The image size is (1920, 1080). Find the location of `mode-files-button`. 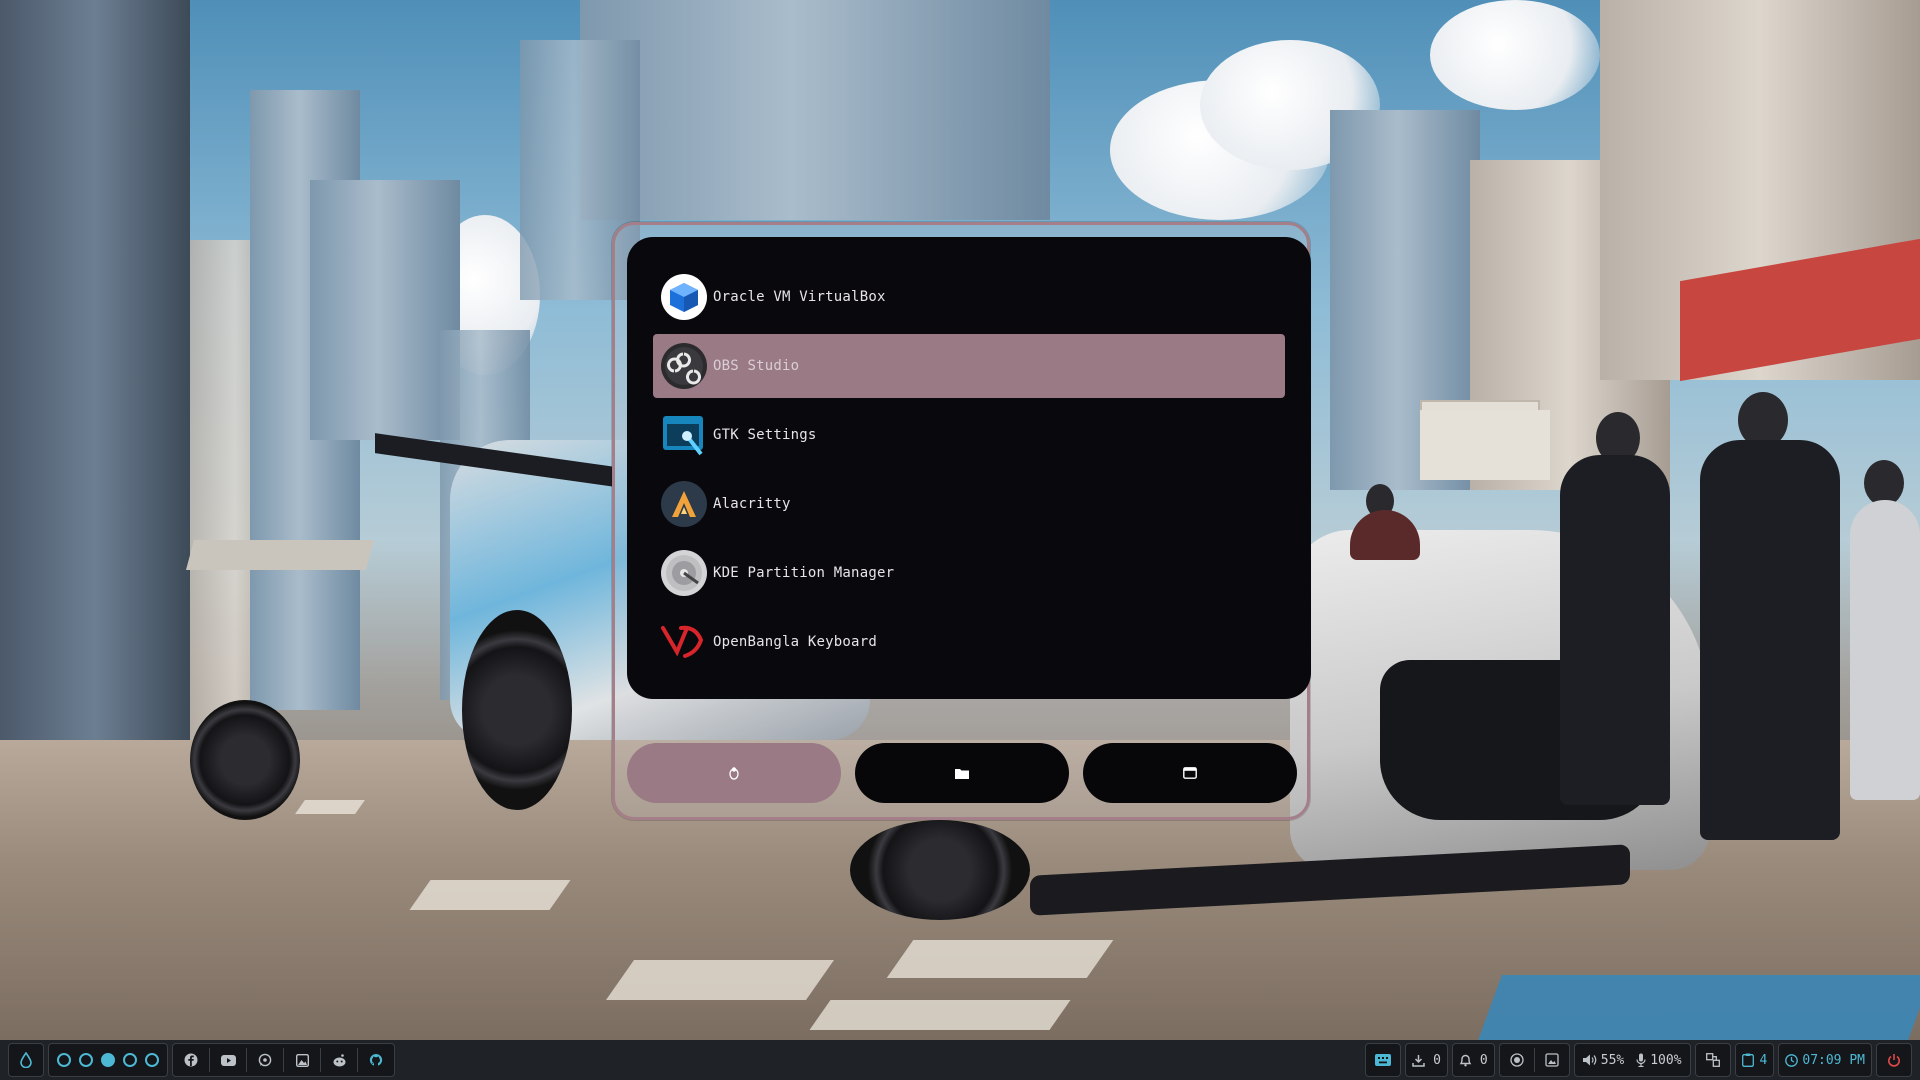

mode-files-button is located at coordinates (962, 773).